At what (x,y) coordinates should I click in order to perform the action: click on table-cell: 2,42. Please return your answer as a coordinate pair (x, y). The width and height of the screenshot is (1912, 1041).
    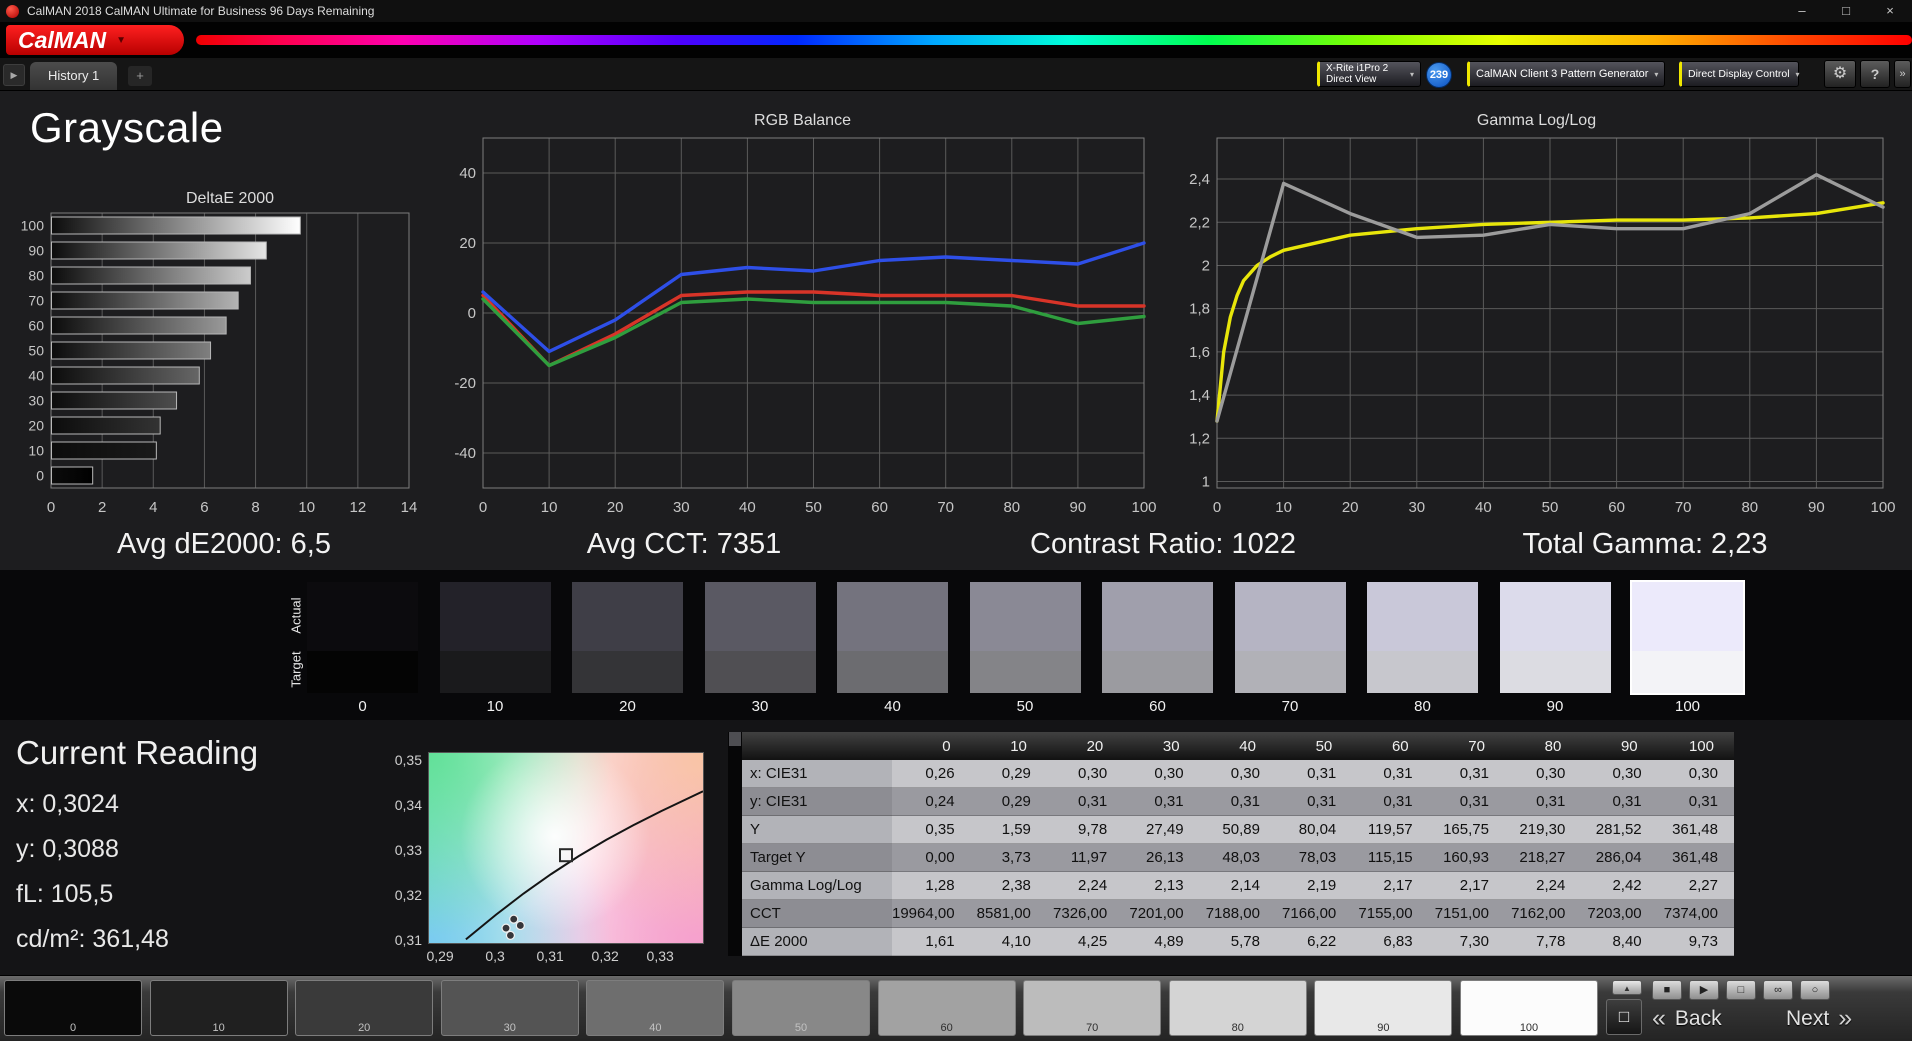
    Looking at the image, I should click on (1619, 886).